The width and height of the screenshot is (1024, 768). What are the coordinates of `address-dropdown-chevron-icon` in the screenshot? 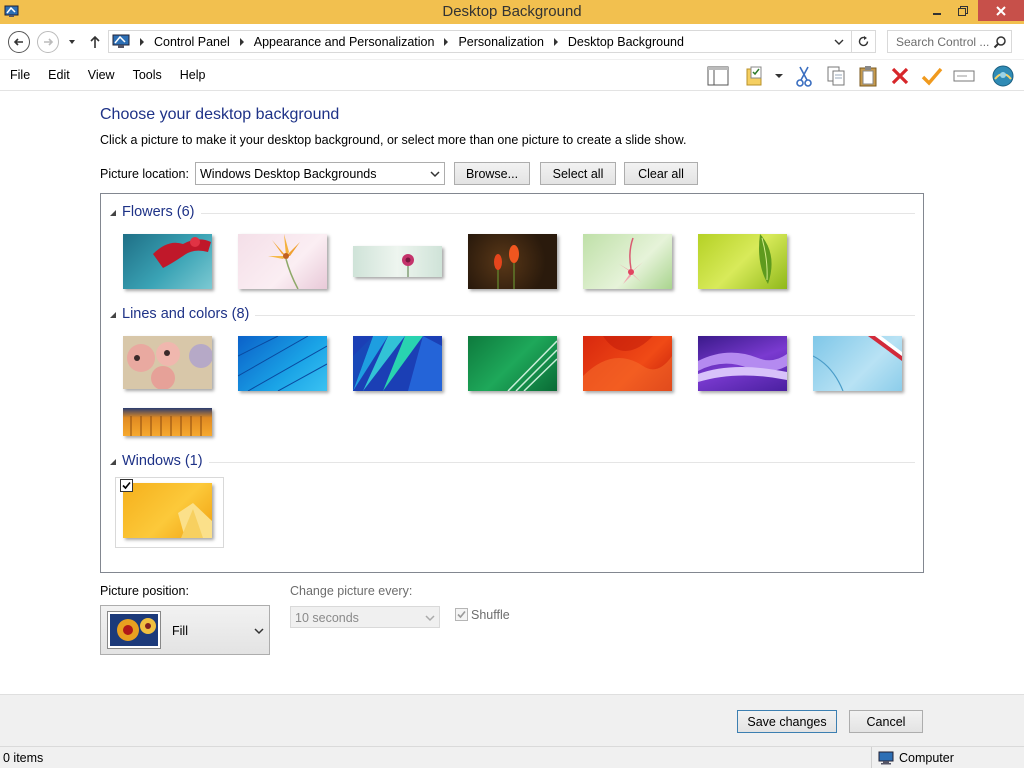 It's located at (839, 42).